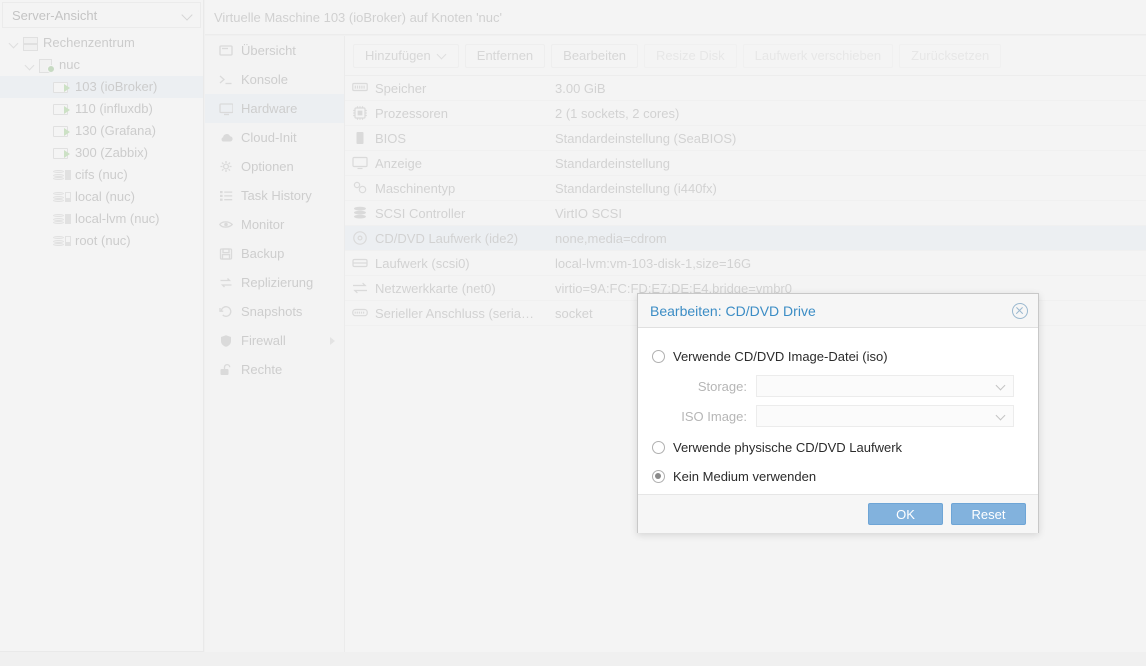 Image resolution: width=1146 pixels, height=666 pixels. Describe the element at coordinates (114, 108) in the screenshot. I see `tree-item-label: 110 (influxdb)` at that location.